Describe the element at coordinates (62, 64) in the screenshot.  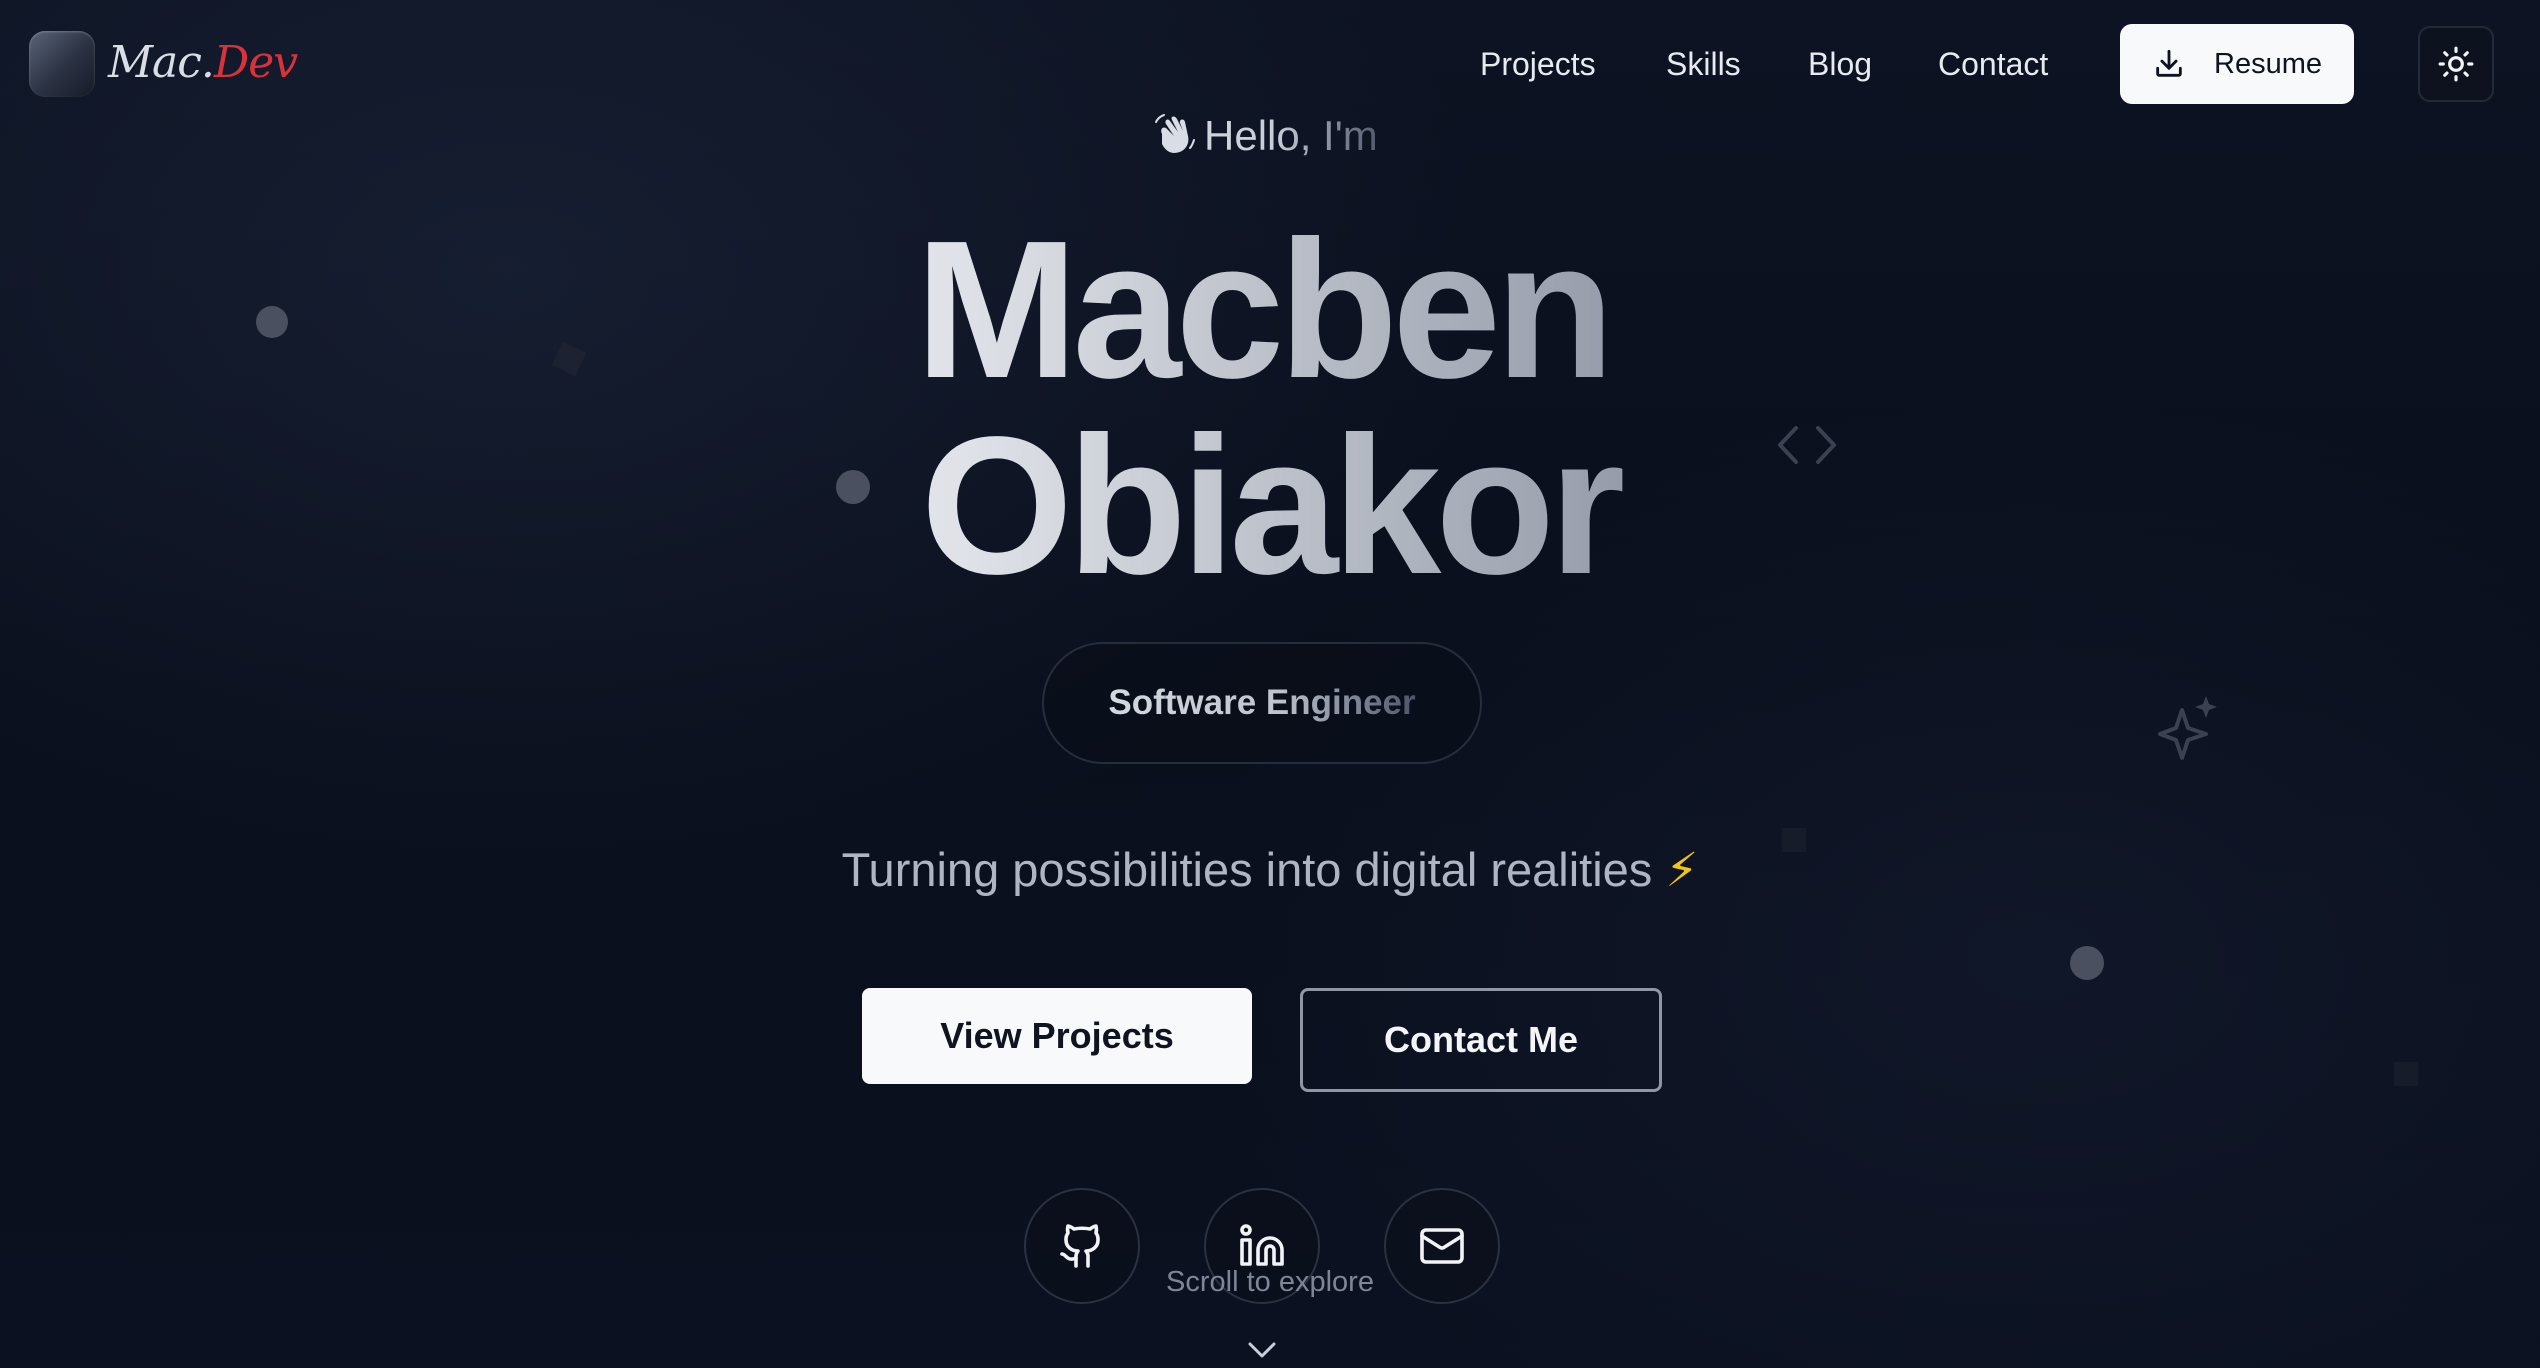
I see `logo-mark` at that location.